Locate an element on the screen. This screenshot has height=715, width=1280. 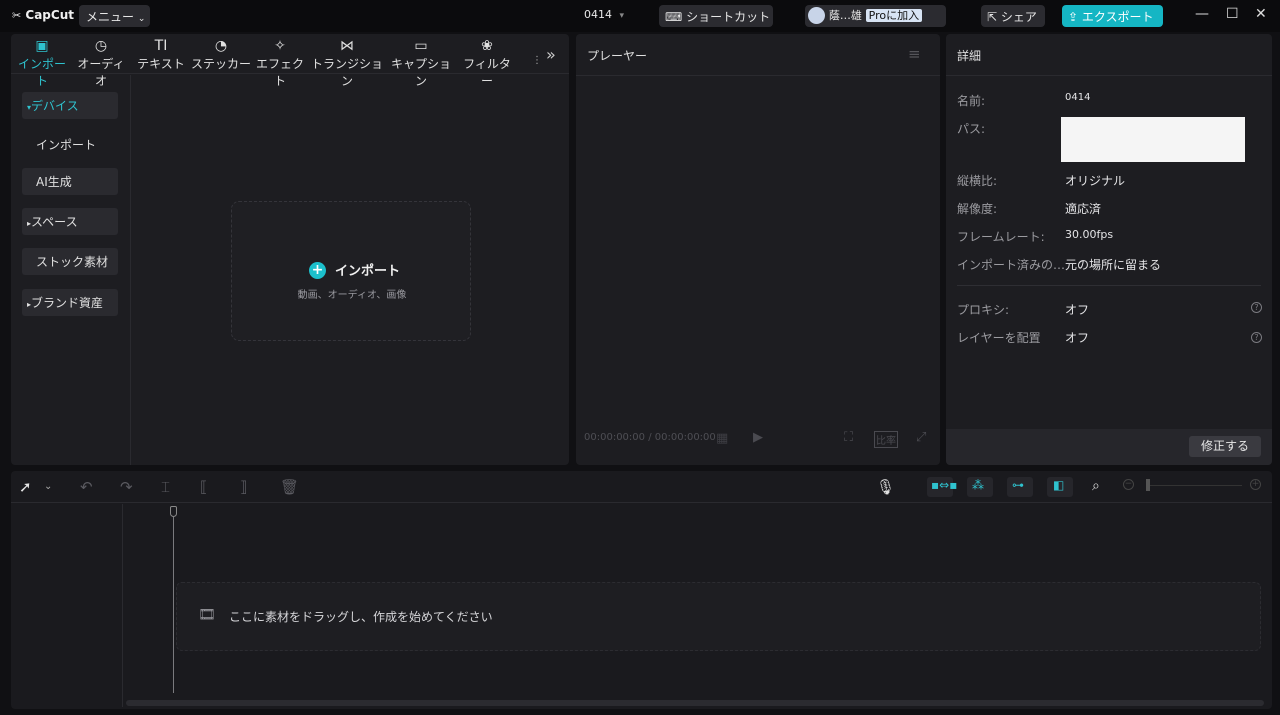
film-icon: 🎞 is located at coordinates (207, 615).